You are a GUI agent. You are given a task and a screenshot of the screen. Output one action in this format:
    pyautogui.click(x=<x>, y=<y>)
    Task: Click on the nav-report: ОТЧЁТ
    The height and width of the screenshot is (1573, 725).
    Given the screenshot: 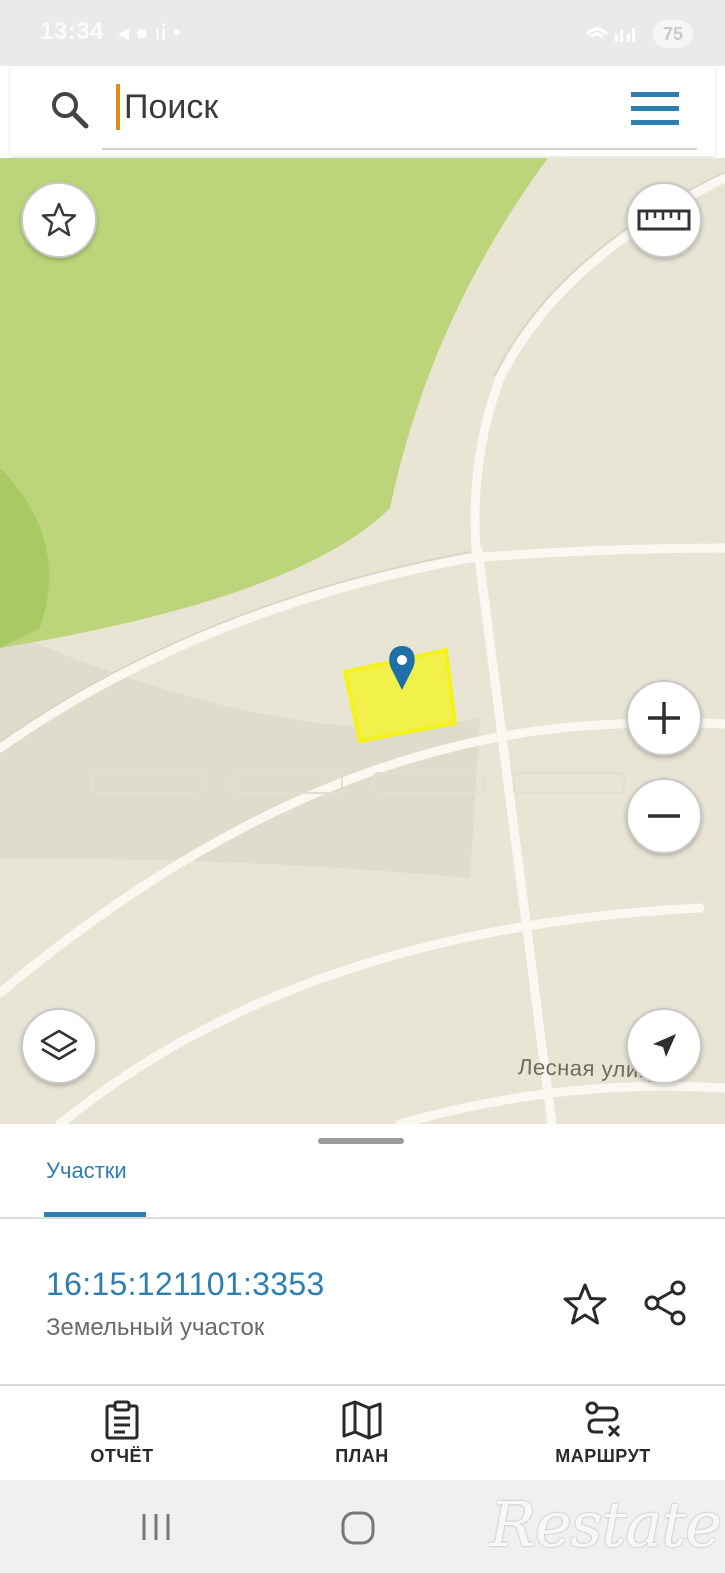 What is the action you would take?
    pyautogui.click(x=122, y=1434)
    